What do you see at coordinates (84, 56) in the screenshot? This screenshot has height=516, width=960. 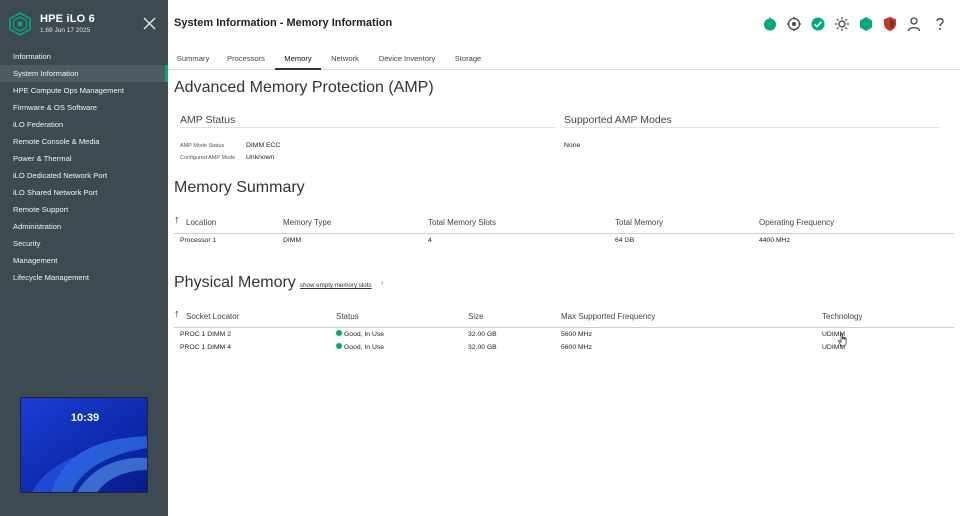 I see `sidebar-item-information: Information` at bounding box center [84, 56].